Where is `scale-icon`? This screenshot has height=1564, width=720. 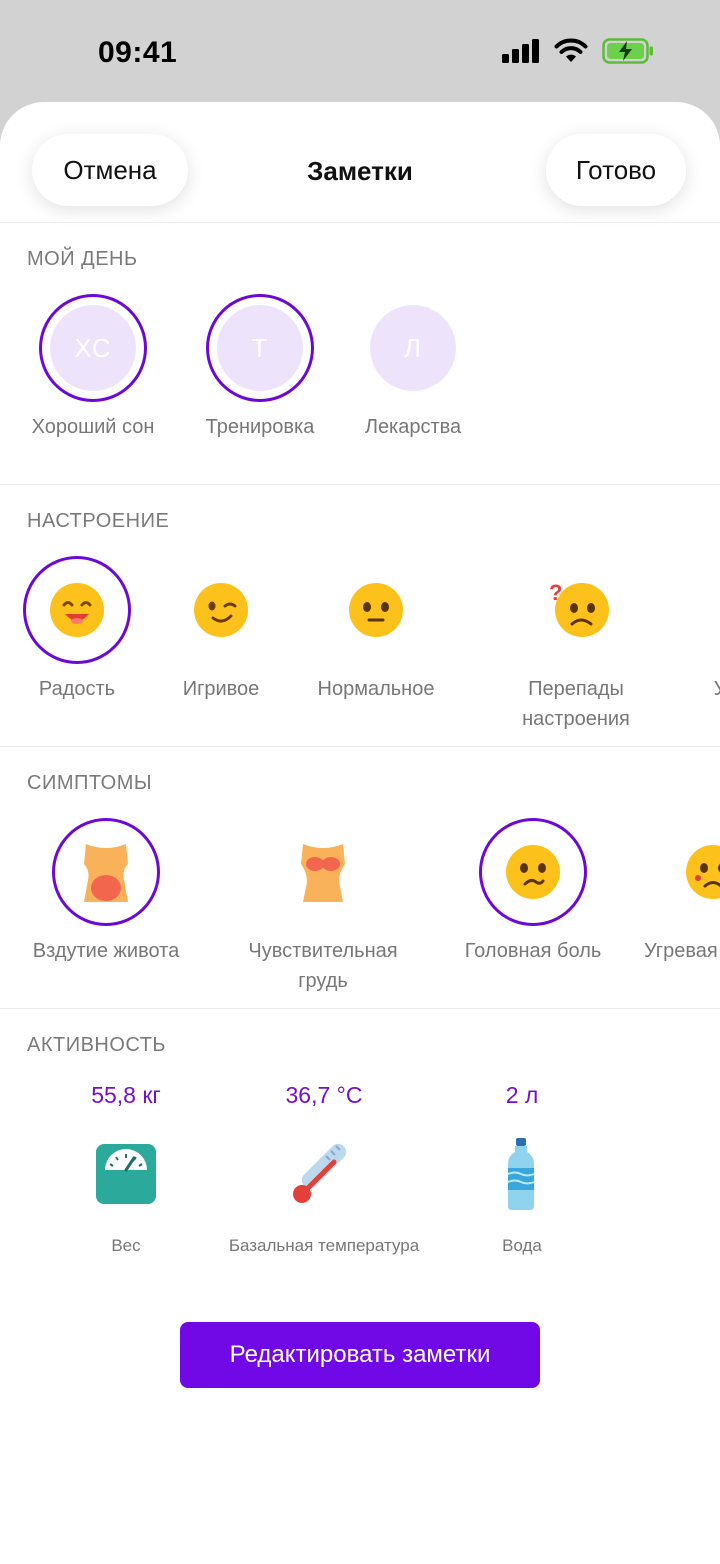
scale-icon is located at coordinates (126, 1174).